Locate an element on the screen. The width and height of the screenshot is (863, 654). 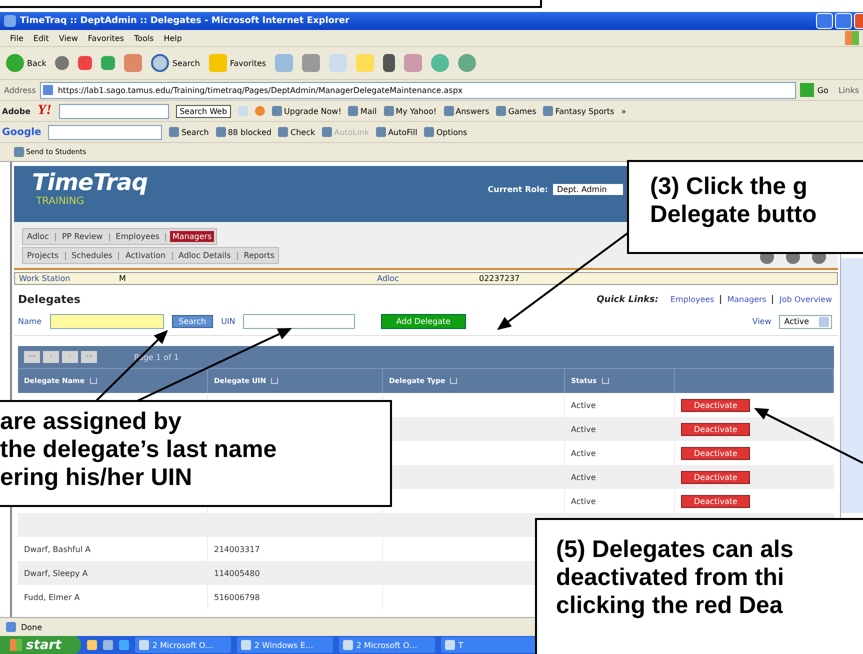
view-label: View is located at coordinates (762, 321).